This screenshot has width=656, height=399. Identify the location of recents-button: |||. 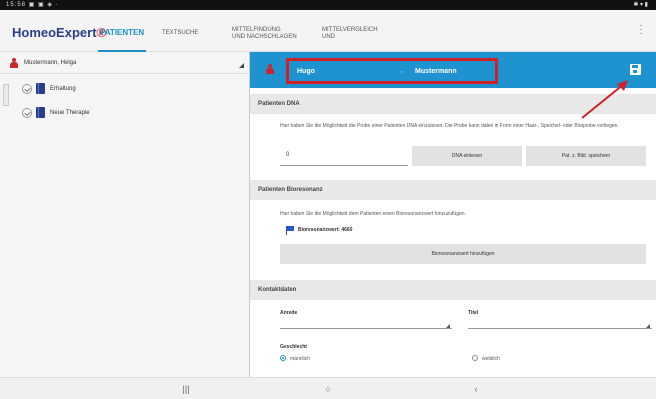
(186, 389).